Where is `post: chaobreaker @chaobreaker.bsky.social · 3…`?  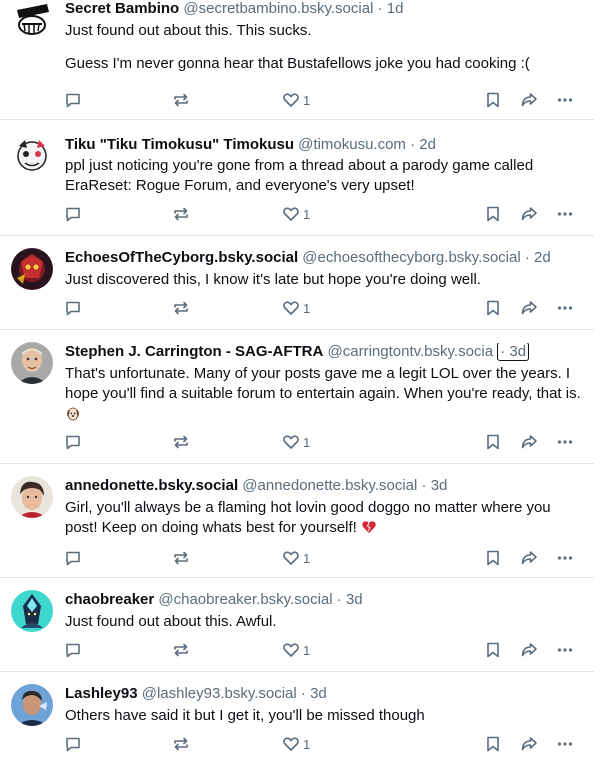
post: chaobreaker @chaobreaker.bsky.social · 3… is located at coordinates (297, 625).